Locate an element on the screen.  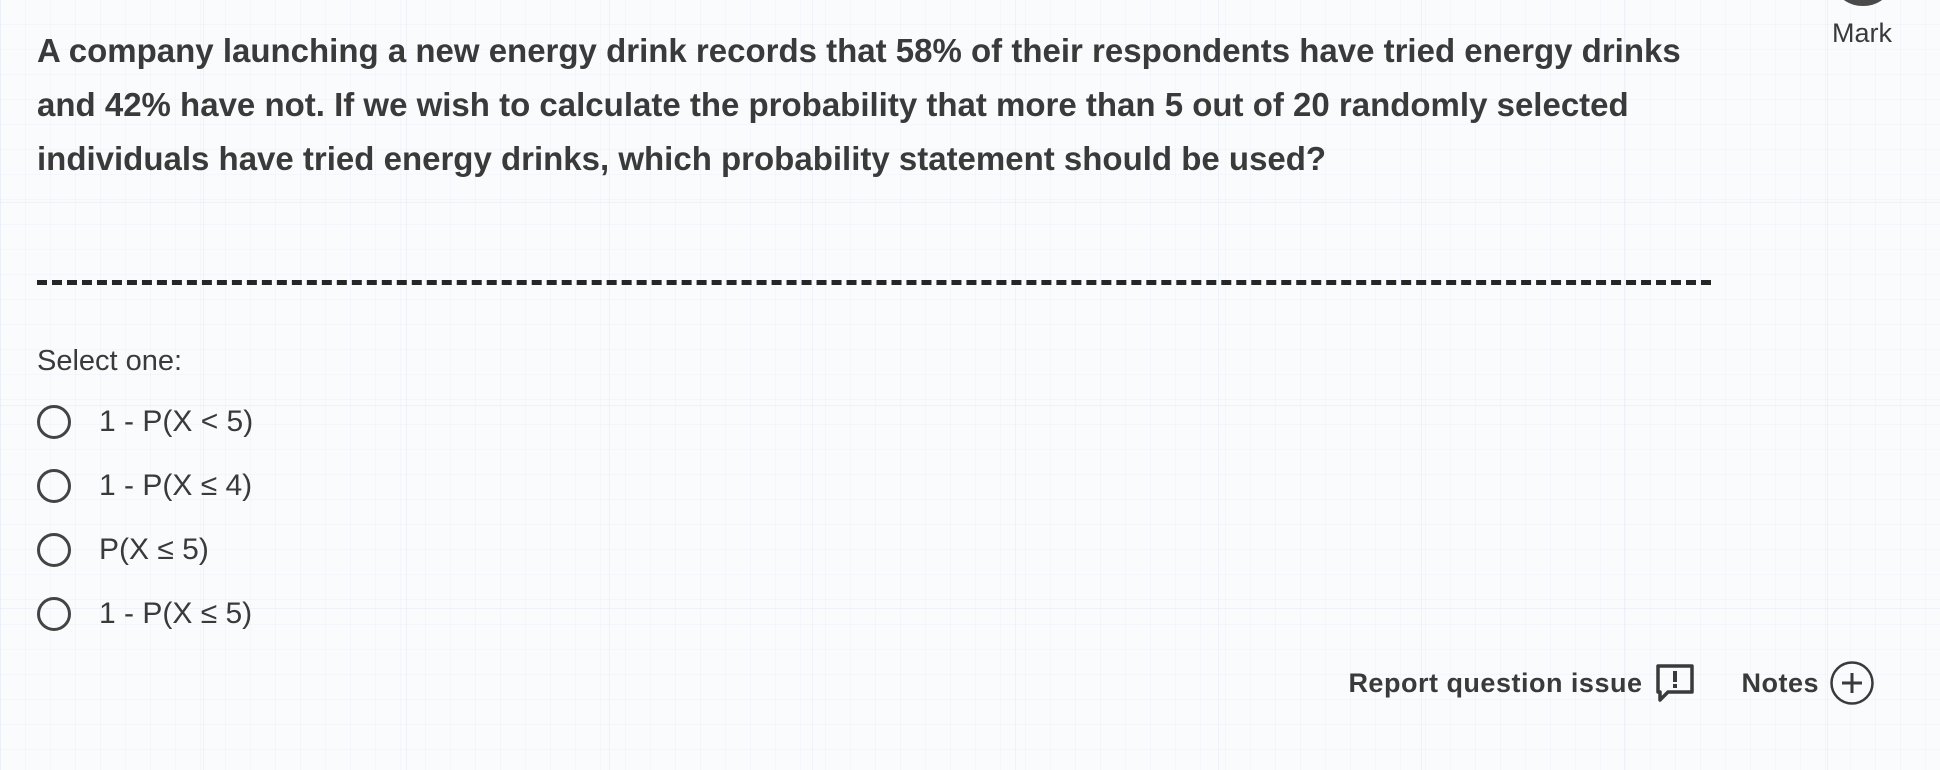
plus-circle-icon is located at coordinates (1852, 683).